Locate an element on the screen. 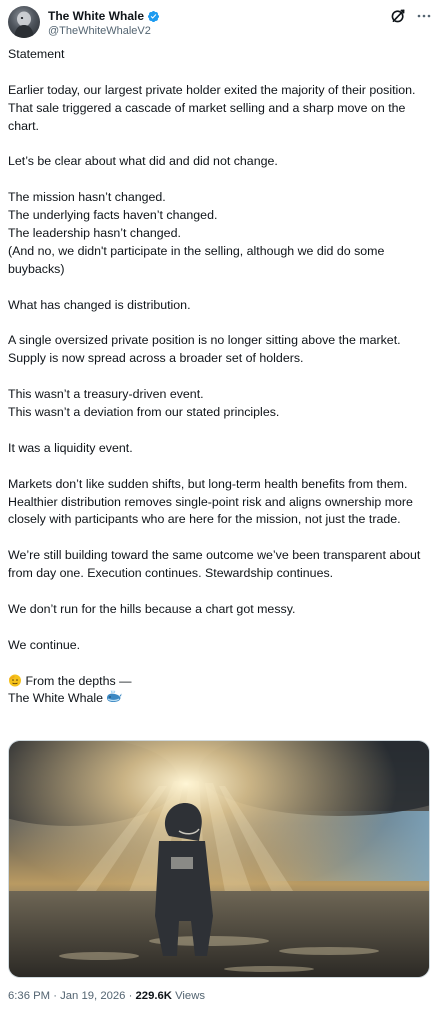 The image size is (442, 1017). author-names: The White Whale @TheWhiteWhaleV2 is located at coordinates (104, 22).